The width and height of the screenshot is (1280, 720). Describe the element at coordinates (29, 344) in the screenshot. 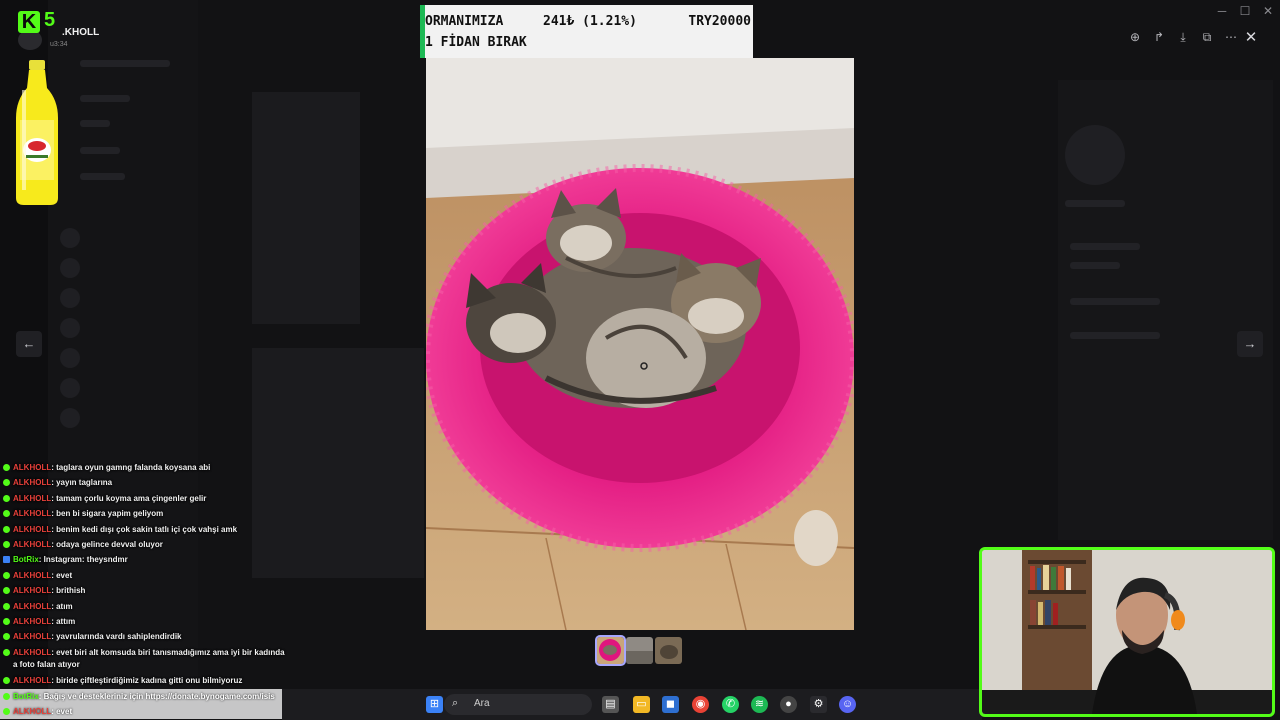

I see `previous-image-button: ←` at that location.